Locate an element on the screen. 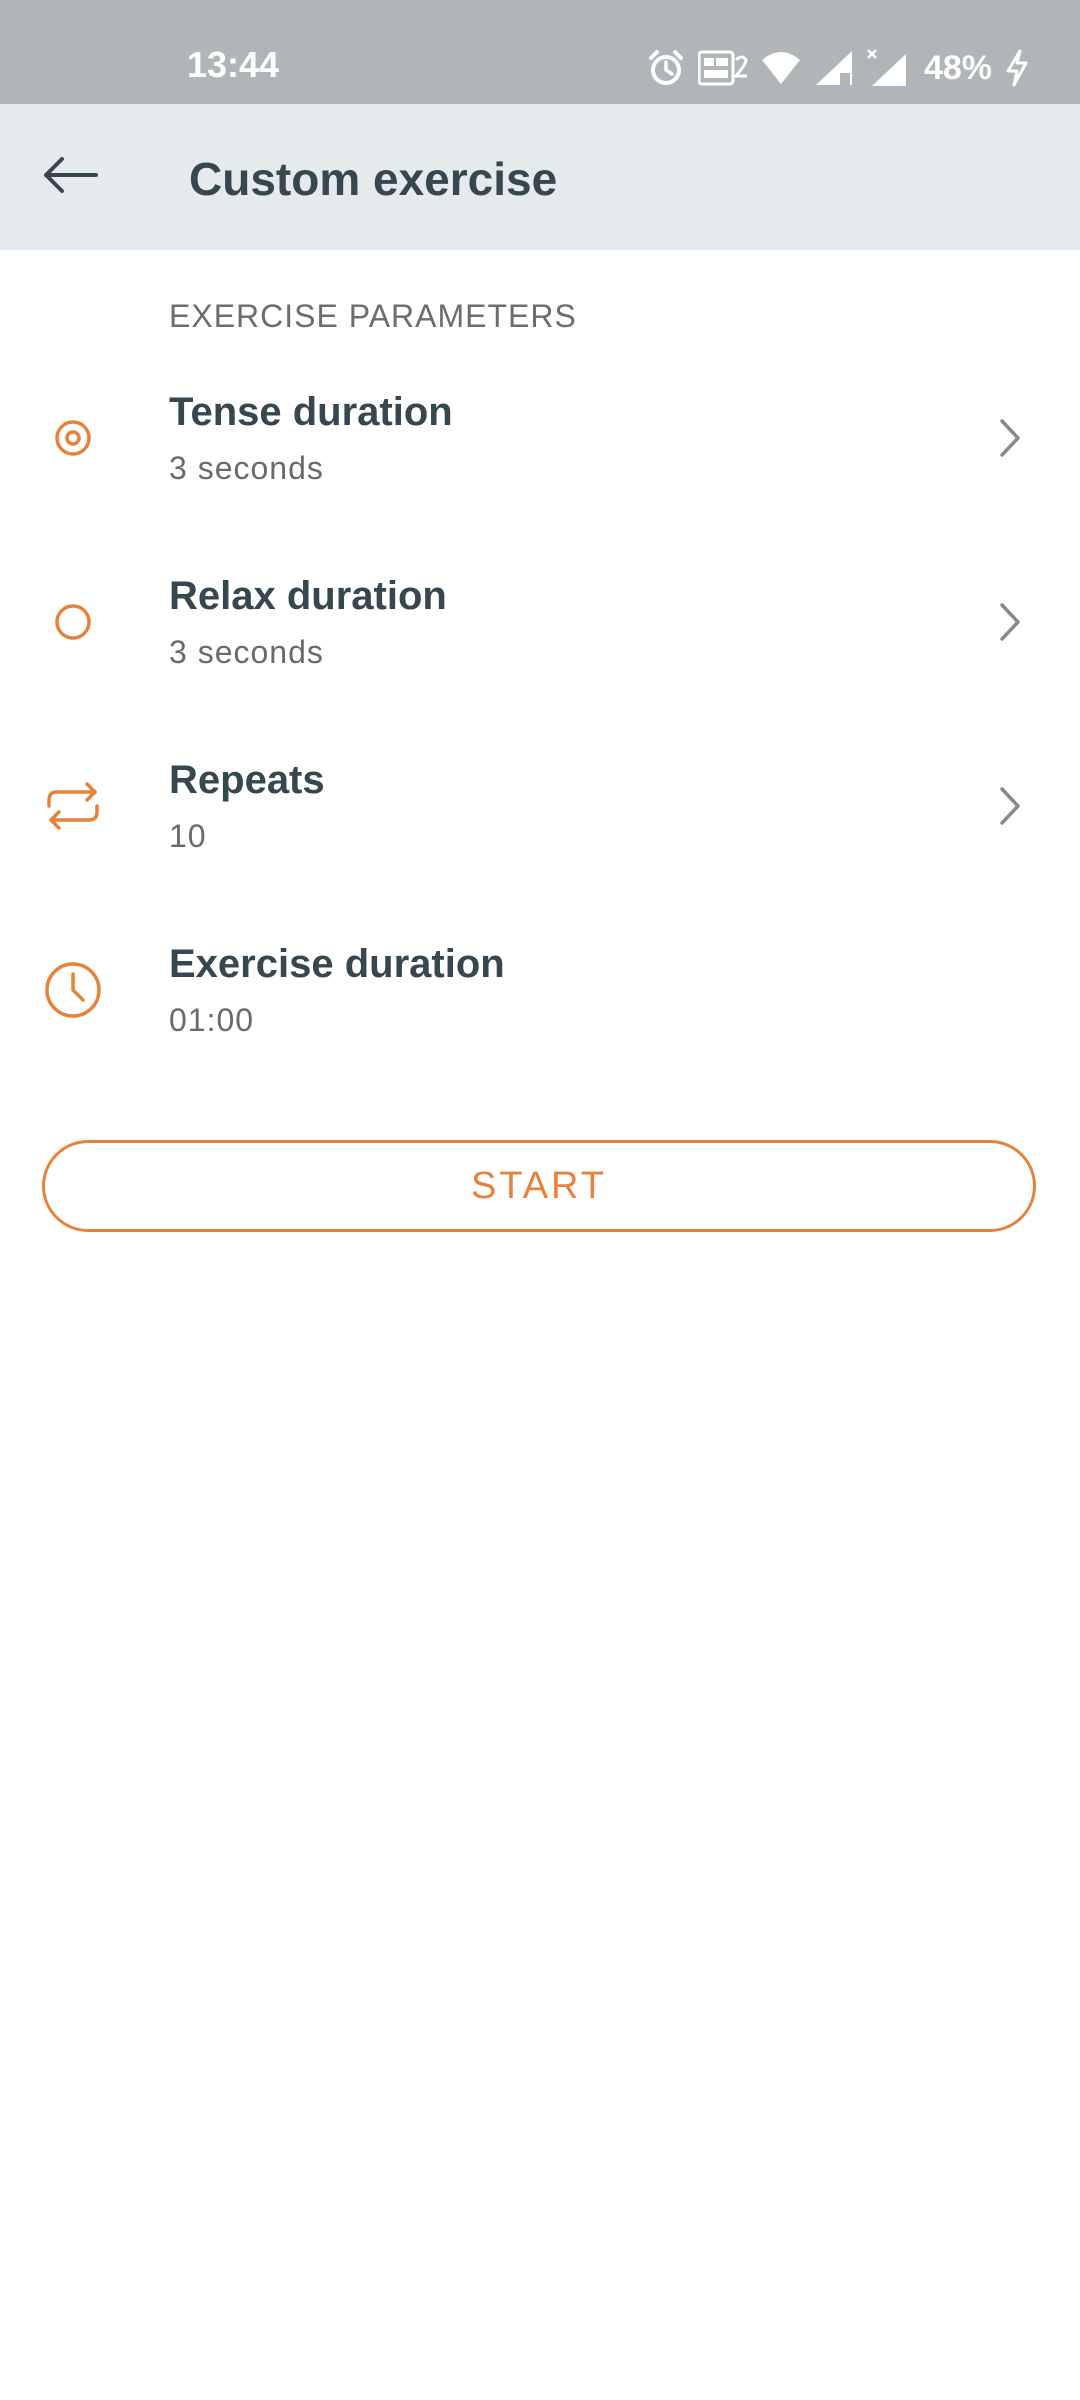 This screenshot has width=1080, height=2400. param-title: Tense duration is located at coordinates (311, 412).